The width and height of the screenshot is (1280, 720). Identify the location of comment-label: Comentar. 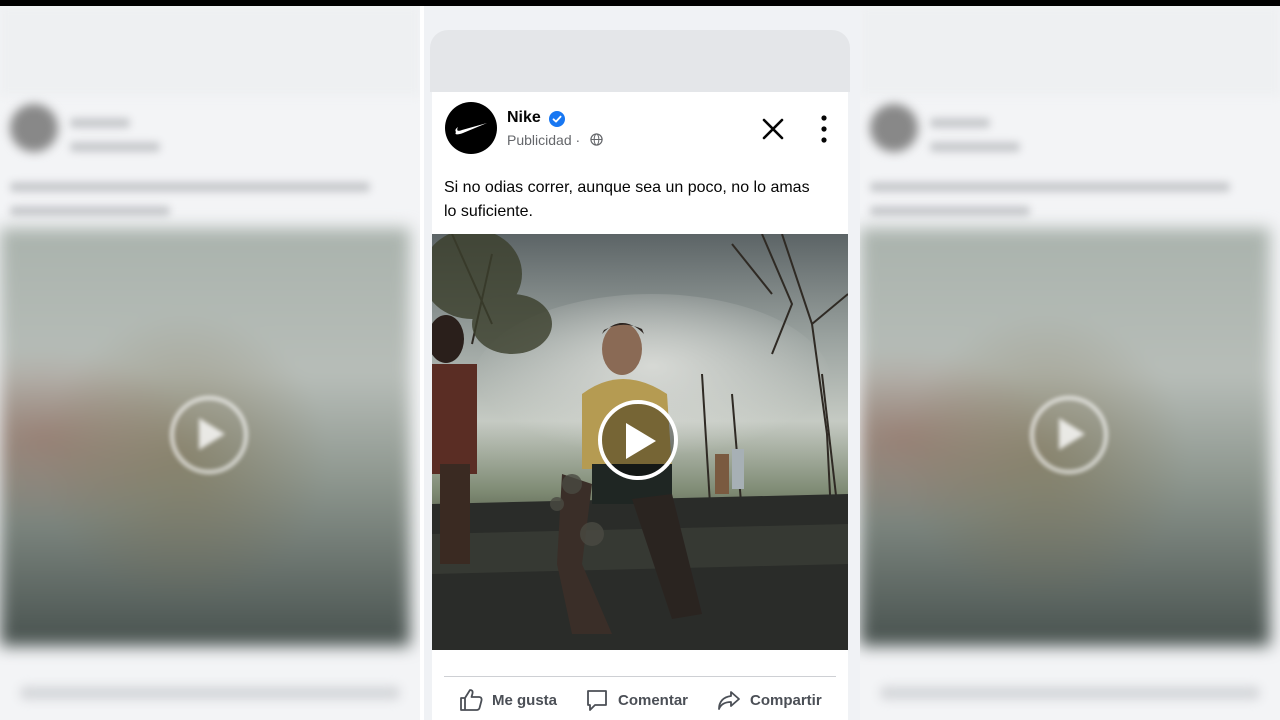
(653, 700).